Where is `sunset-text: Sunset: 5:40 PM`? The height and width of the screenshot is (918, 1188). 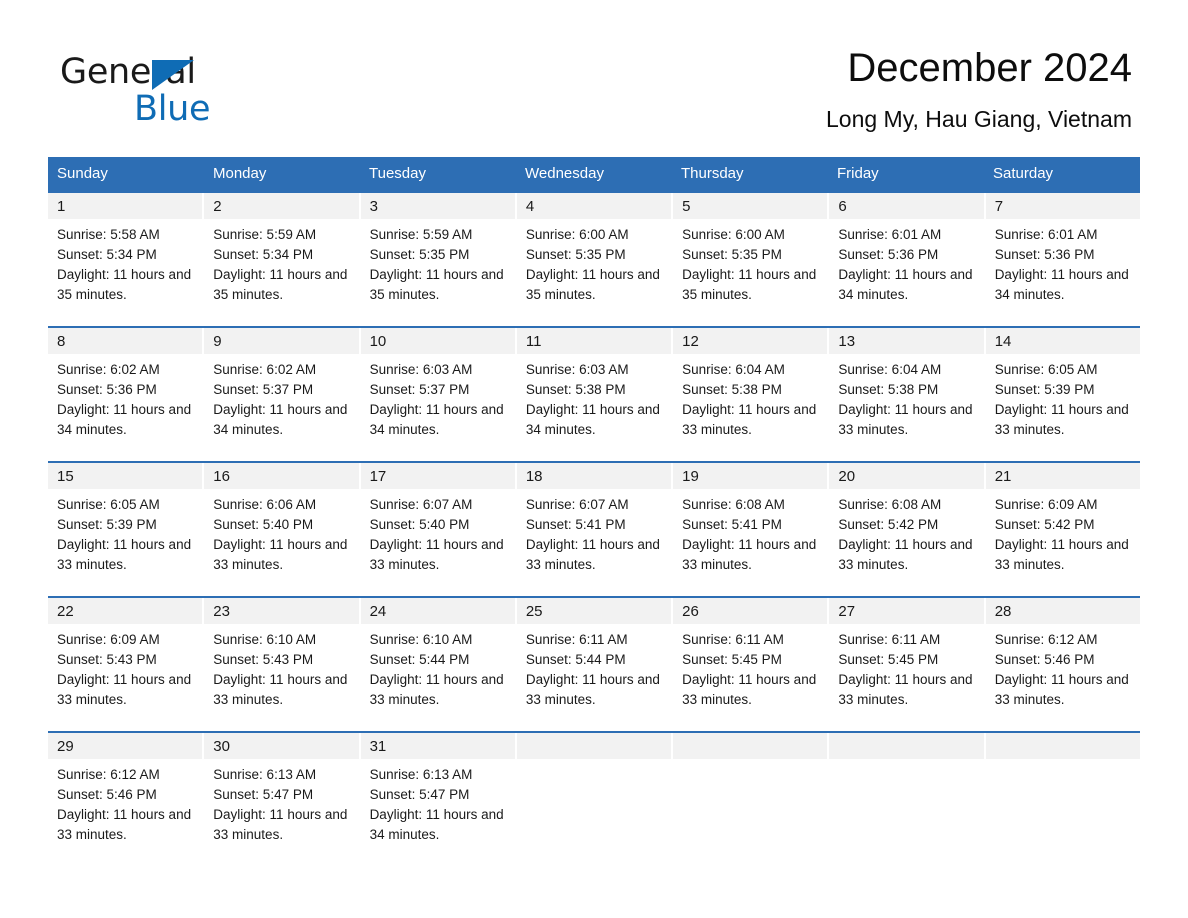
sunset-text: Sunset: 5:40 PM is located at coordinates (419, 524).